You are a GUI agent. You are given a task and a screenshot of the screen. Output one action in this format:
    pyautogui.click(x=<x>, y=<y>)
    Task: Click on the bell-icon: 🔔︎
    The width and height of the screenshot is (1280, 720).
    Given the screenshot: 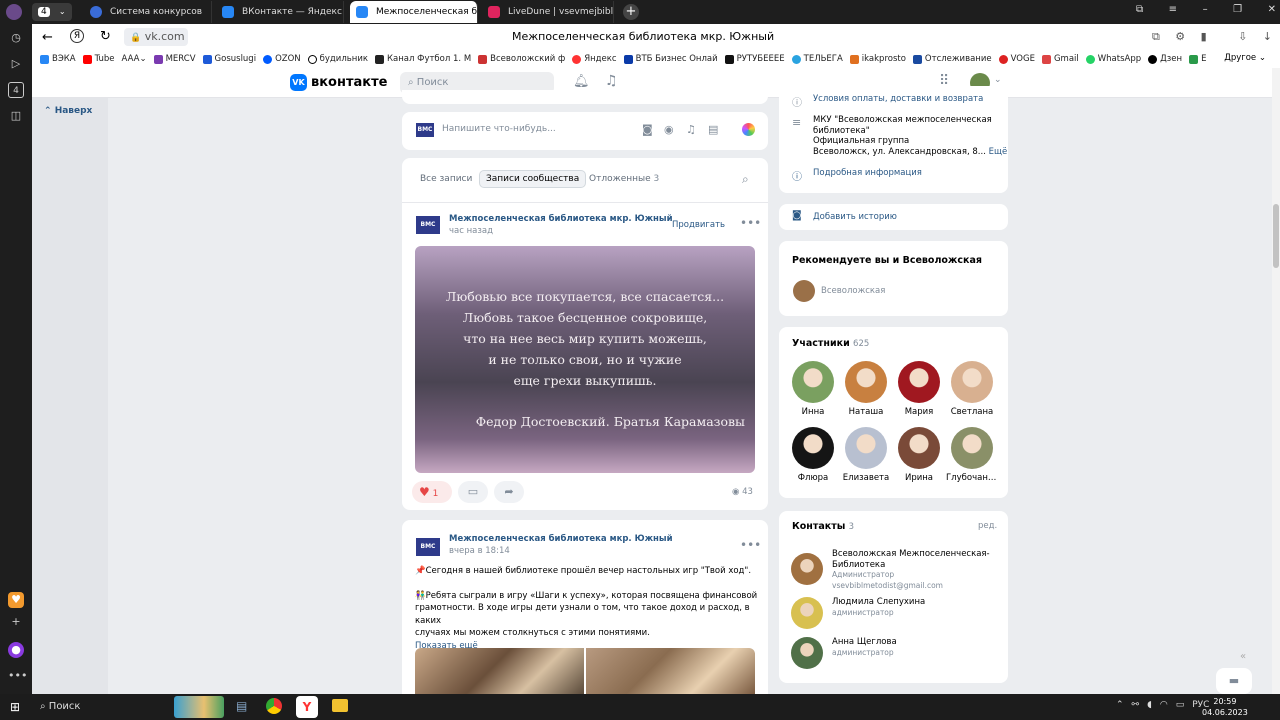 What is the action you would take?
    pyautogui.click(x=581, y=81)
    